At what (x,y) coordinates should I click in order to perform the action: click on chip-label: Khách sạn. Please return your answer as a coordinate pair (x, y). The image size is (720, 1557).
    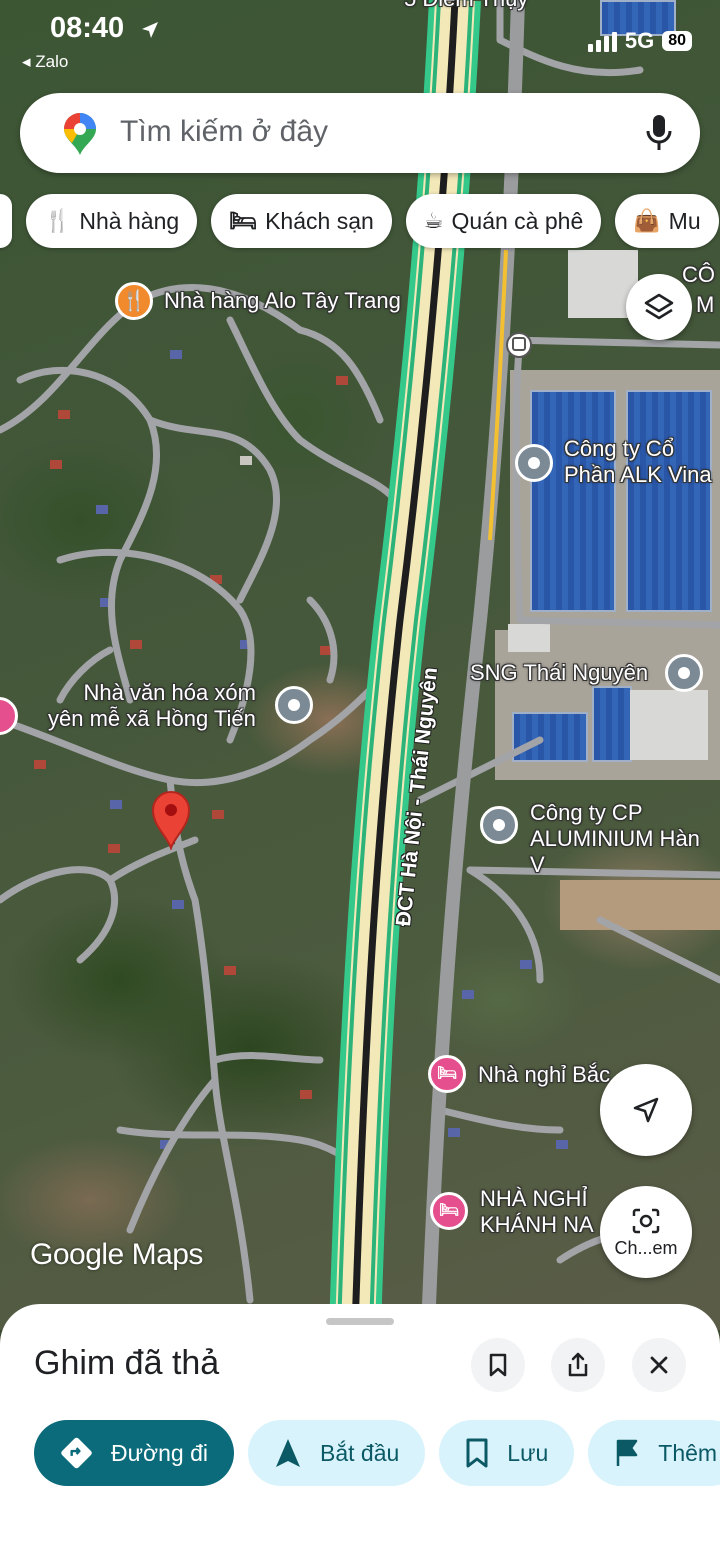
    Looking at the image, I should click on (319, 220).